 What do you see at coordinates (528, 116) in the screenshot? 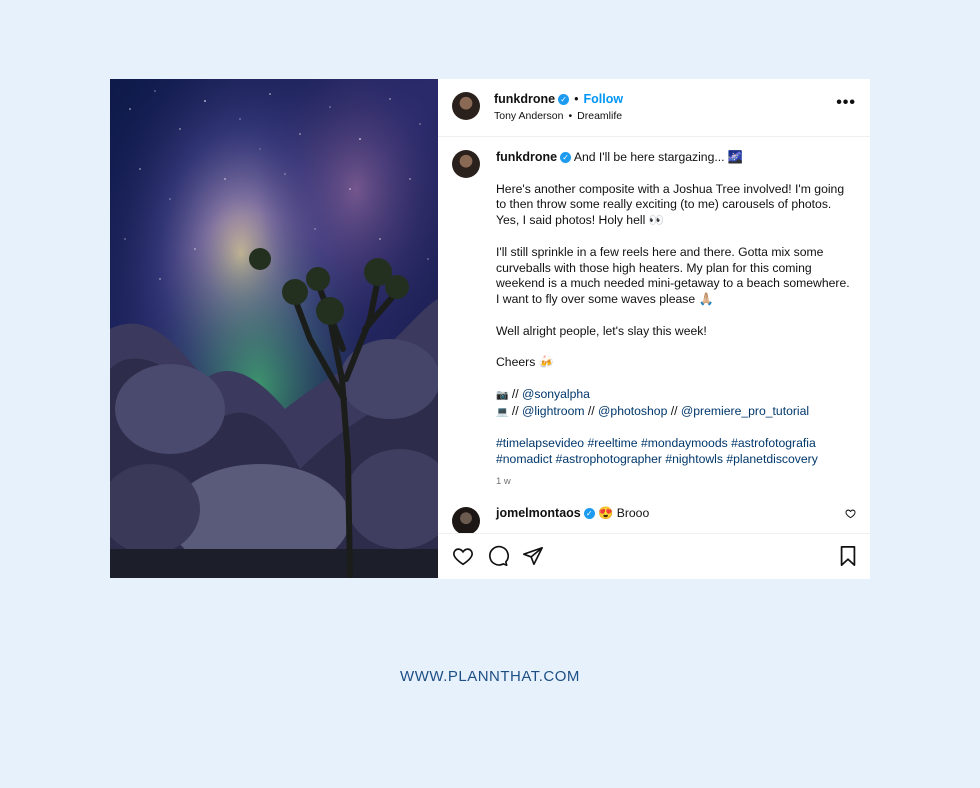
I see `author-full-name: Tony Anderson` at bounding box center [528, 116].